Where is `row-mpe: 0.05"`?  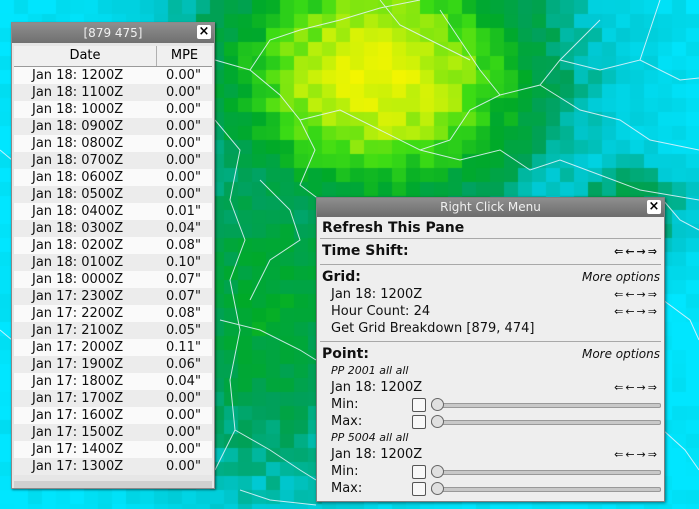 row-mpe: 0.05" is located at coordinates (183, 330).